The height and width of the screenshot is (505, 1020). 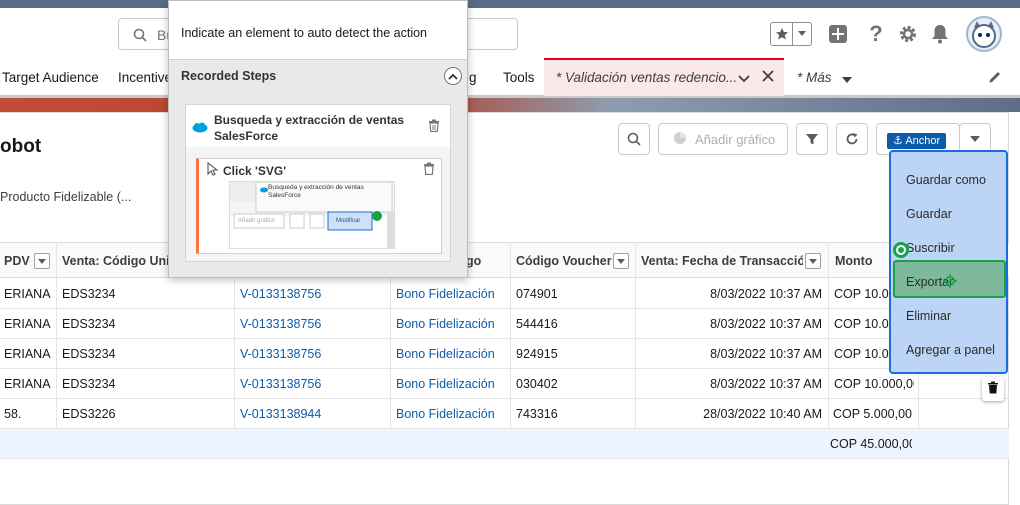 I want to click on crosshair-icon, so click(x=950, y=282).